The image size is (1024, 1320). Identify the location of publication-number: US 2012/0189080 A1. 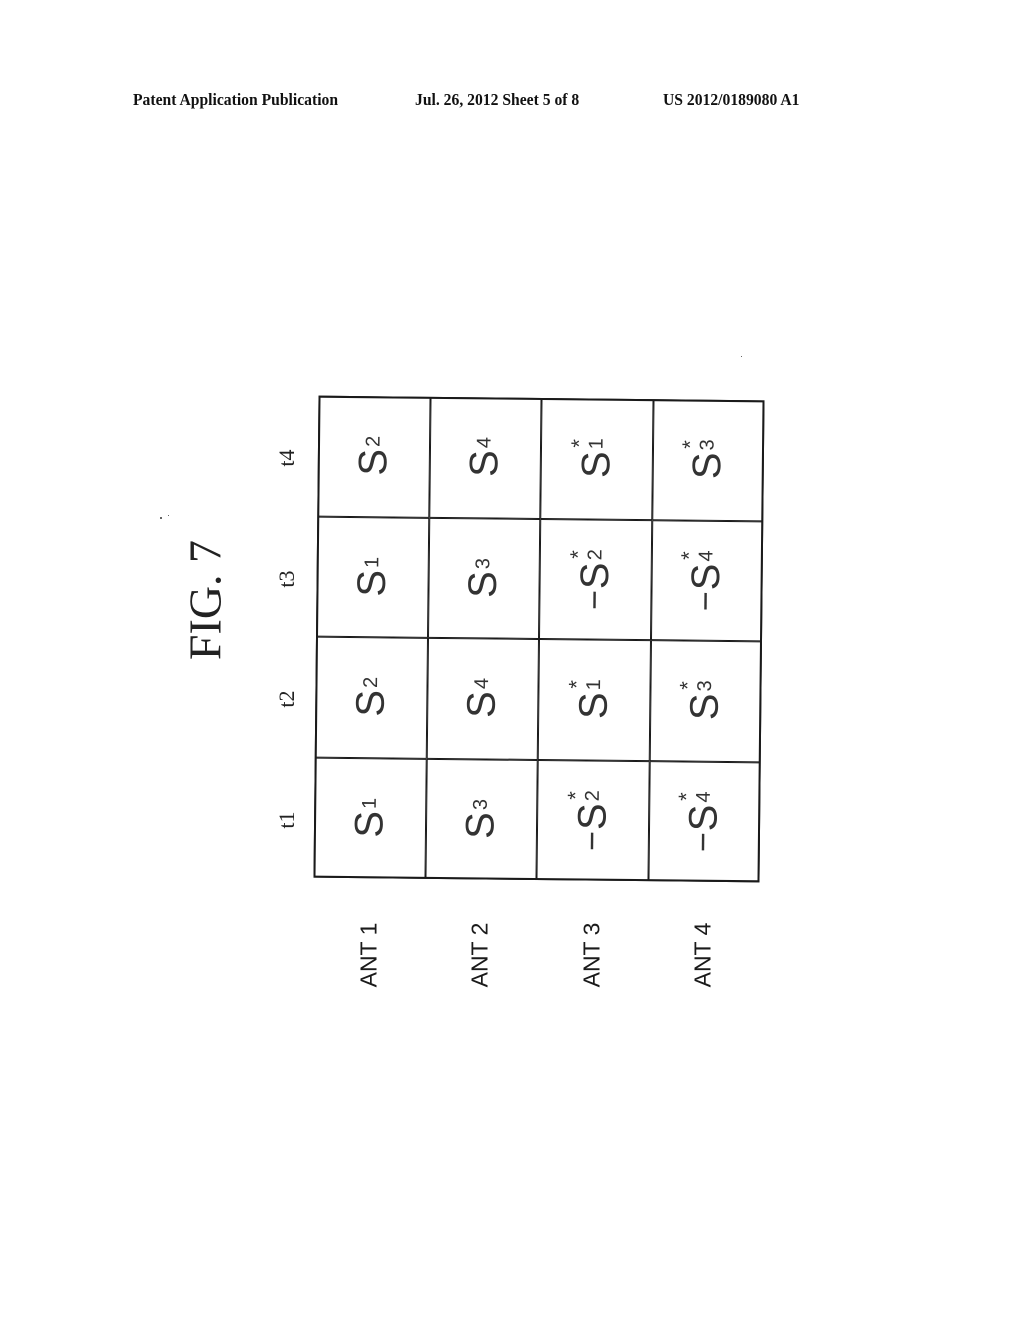
(731, 99).